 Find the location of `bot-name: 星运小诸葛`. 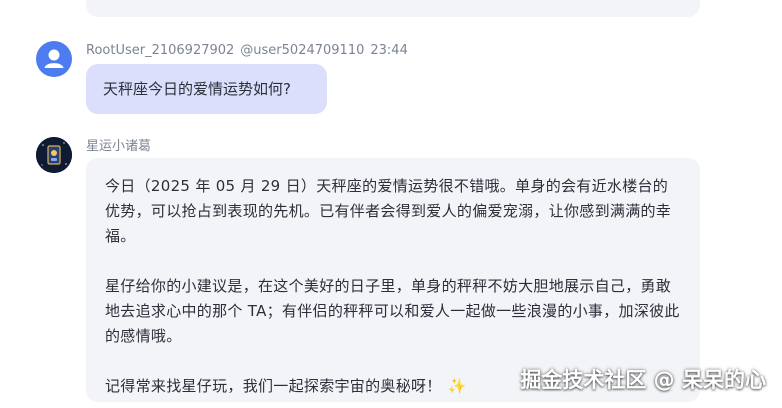

bot-name: 星运小诸葛 is located at coordinates (119, 146).